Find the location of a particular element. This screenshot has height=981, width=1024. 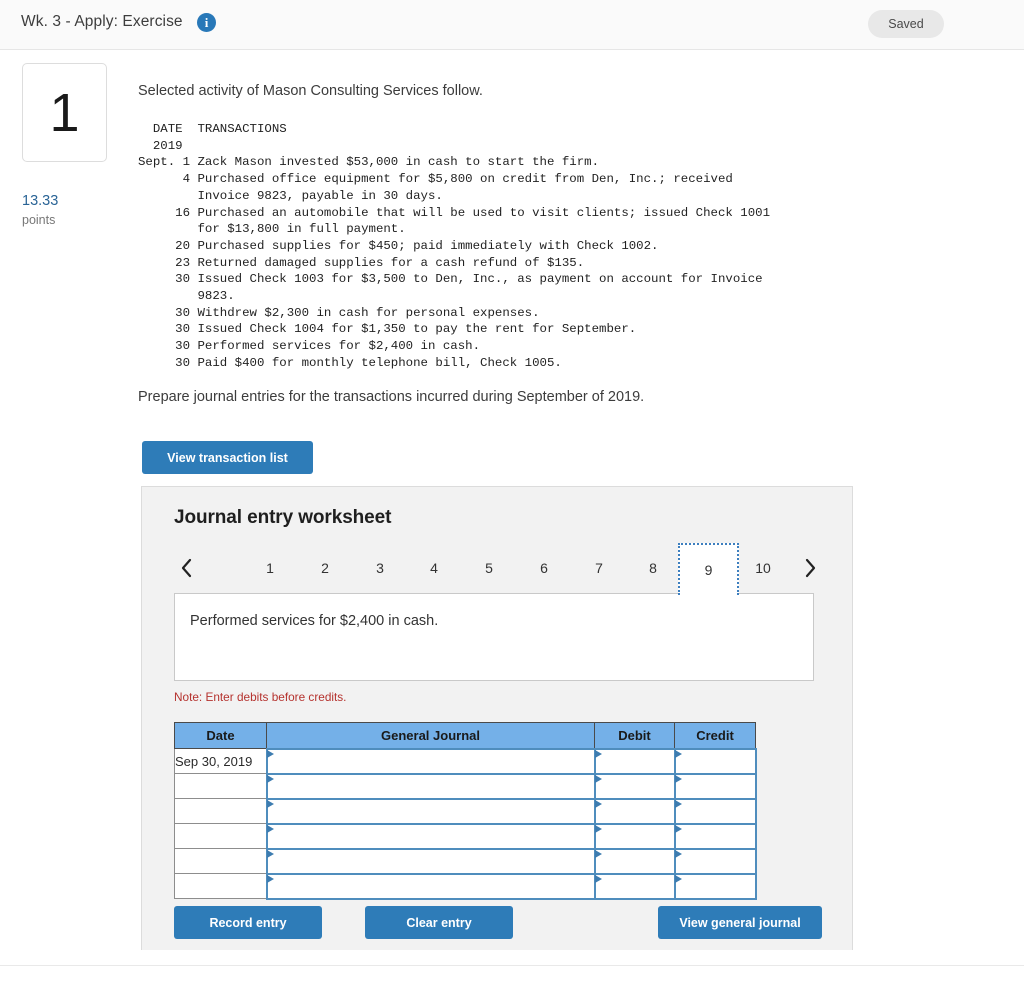

pagination-page-1: 1 is located at coordinates (270, 568).